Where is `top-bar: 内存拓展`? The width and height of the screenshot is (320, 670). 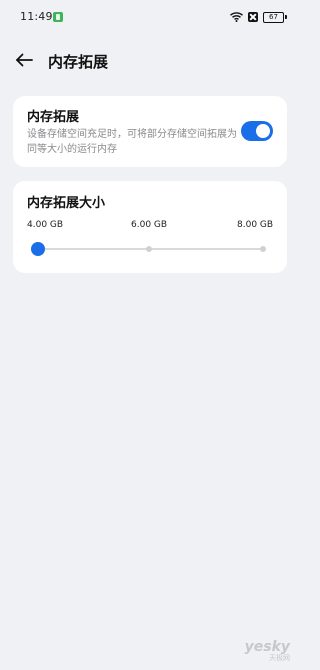 top-bar: 内存拓展 is located at coordinates (150, 60).